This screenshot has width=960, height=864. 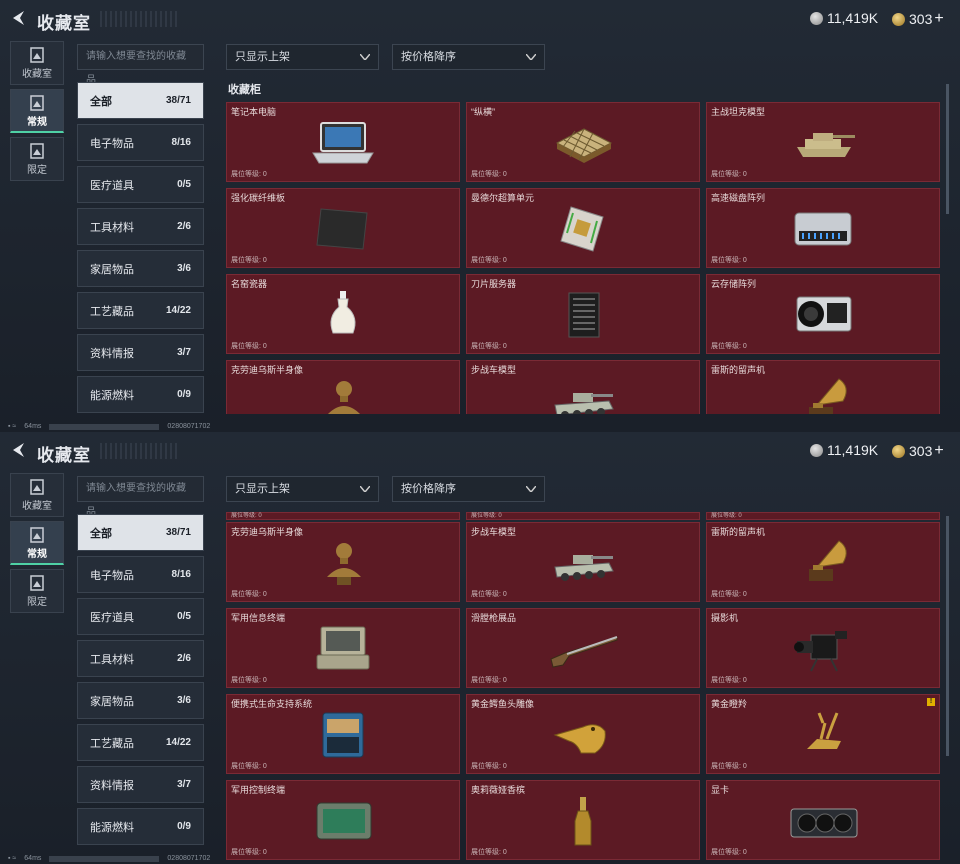 What do you see at coordinates (826, 145) in the screenshot?
I see `tank-icon` at bounding box center [826, 145].